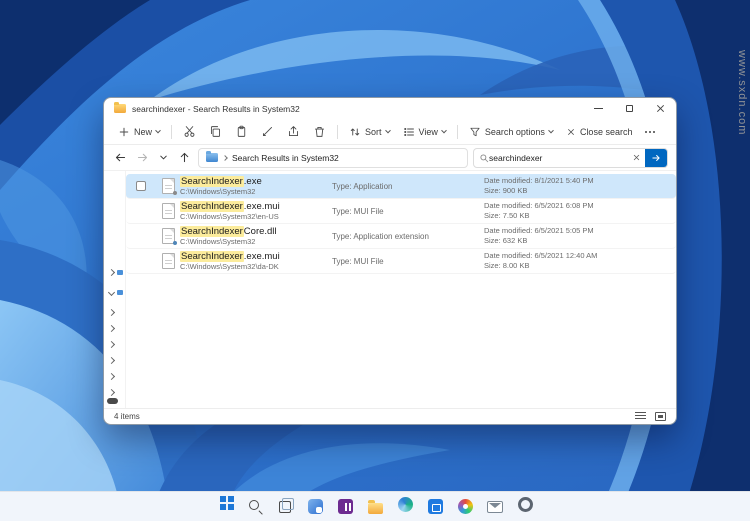 The height and width of the screenshot is (521, 750). I want to click on scrollbar-thumb, so click(112, 401).